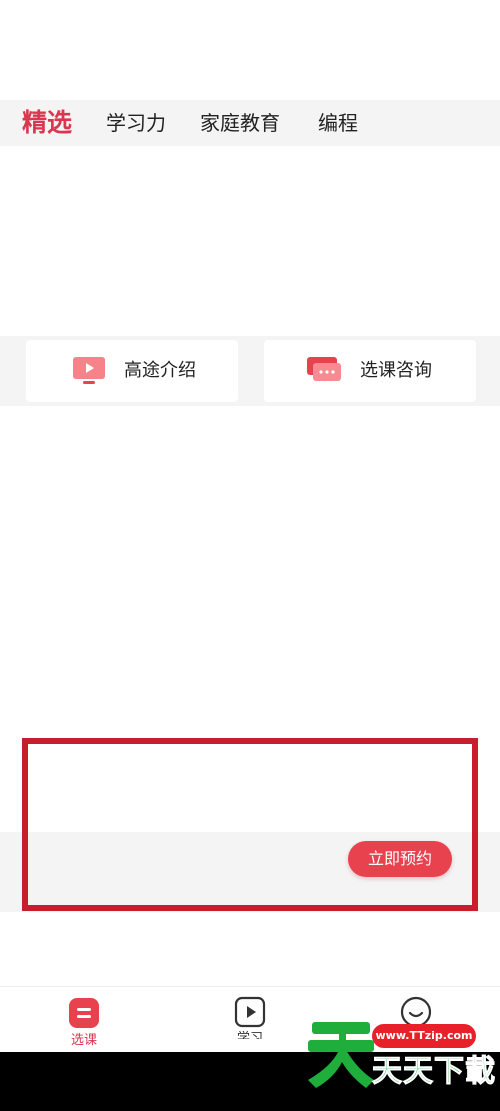 The height and width of the screenshot is (1111, 500). Describe the element at coordinates (160, 370) in the screenshot. I see `intro-label: 高途介绍` at that location.